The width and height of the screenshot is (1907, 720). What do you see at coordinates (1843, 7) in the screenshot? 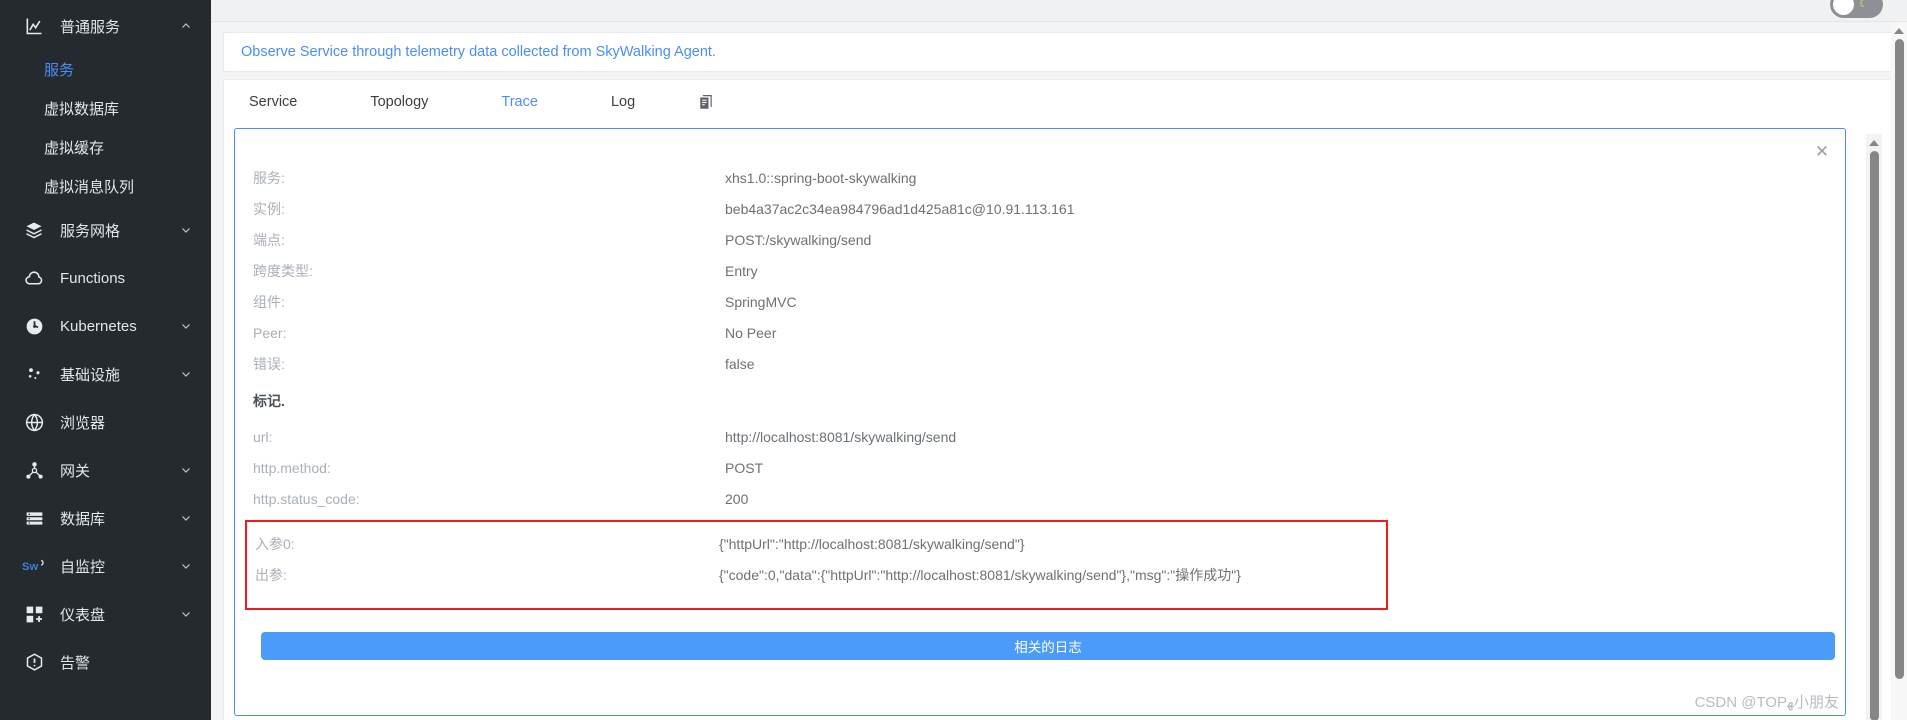
I see `toggle-knob` at bounding box center [1843, 7].